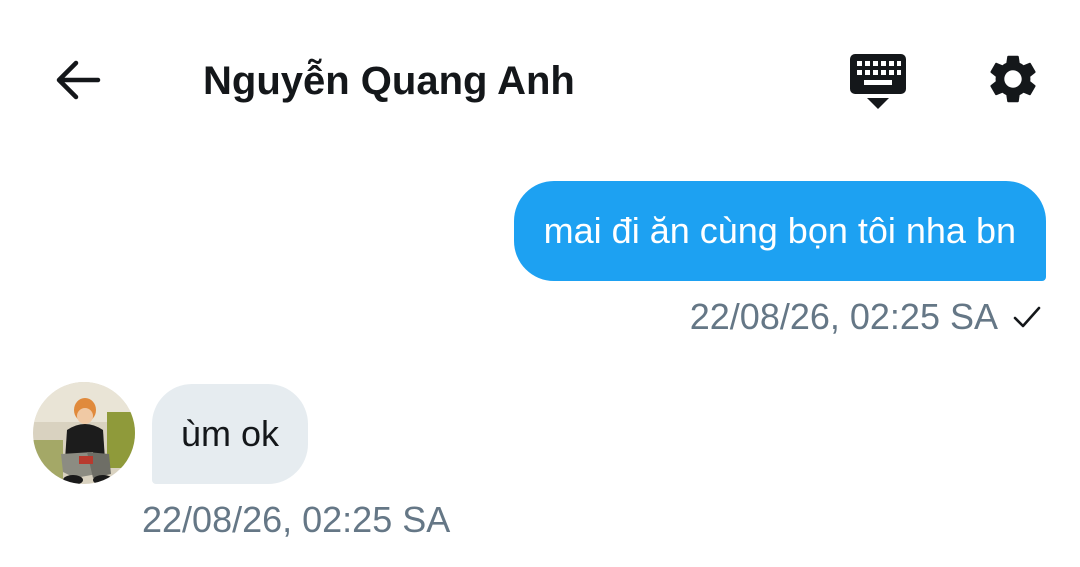 The width and height of the screenshot is (1080, 567). I want to click on checkmark-icon, so click(1027, 317).